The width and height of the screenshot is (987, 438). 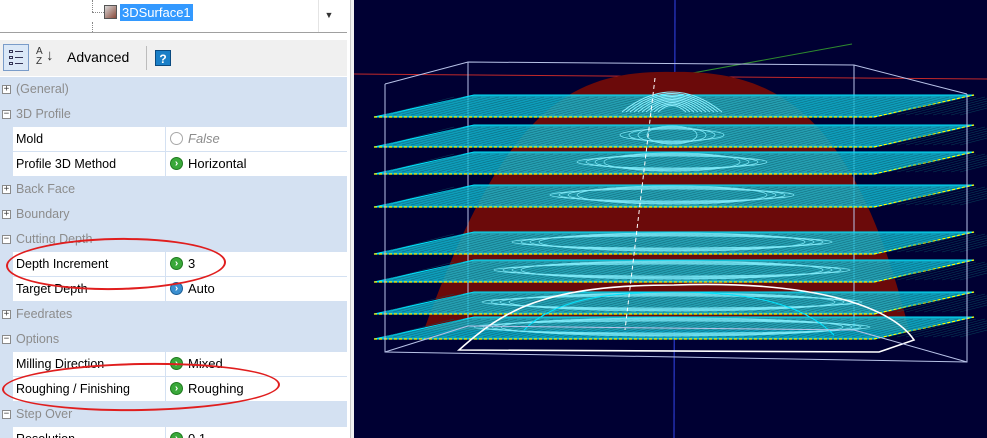 What do you see at coordinates (45, 432) in the screenshot?
I see `property-name: Resolution` at bounding box center [45, 432].